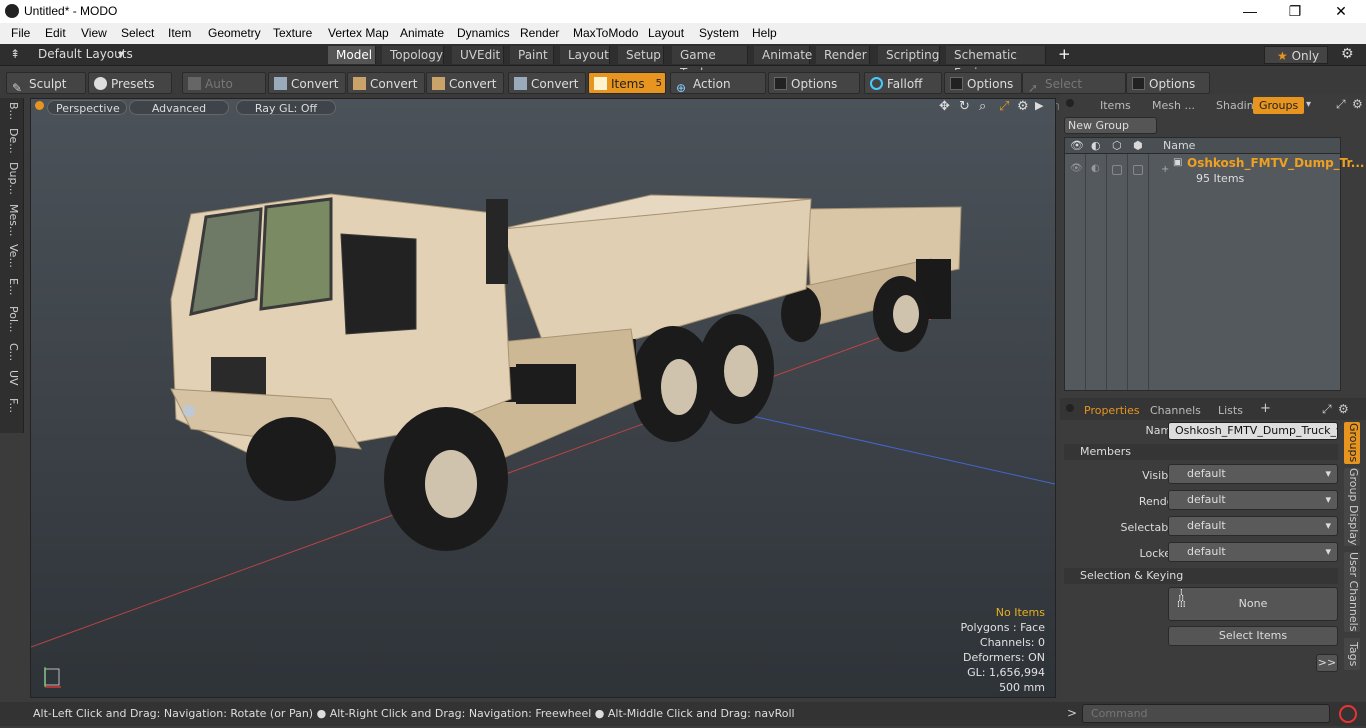 This screenshot has width=1366, height=728. What do you see at coordinates (1074, 92) in the screenshot?
I see `select-through-button: ➚Select Through` at bounding box center [1074, 92].